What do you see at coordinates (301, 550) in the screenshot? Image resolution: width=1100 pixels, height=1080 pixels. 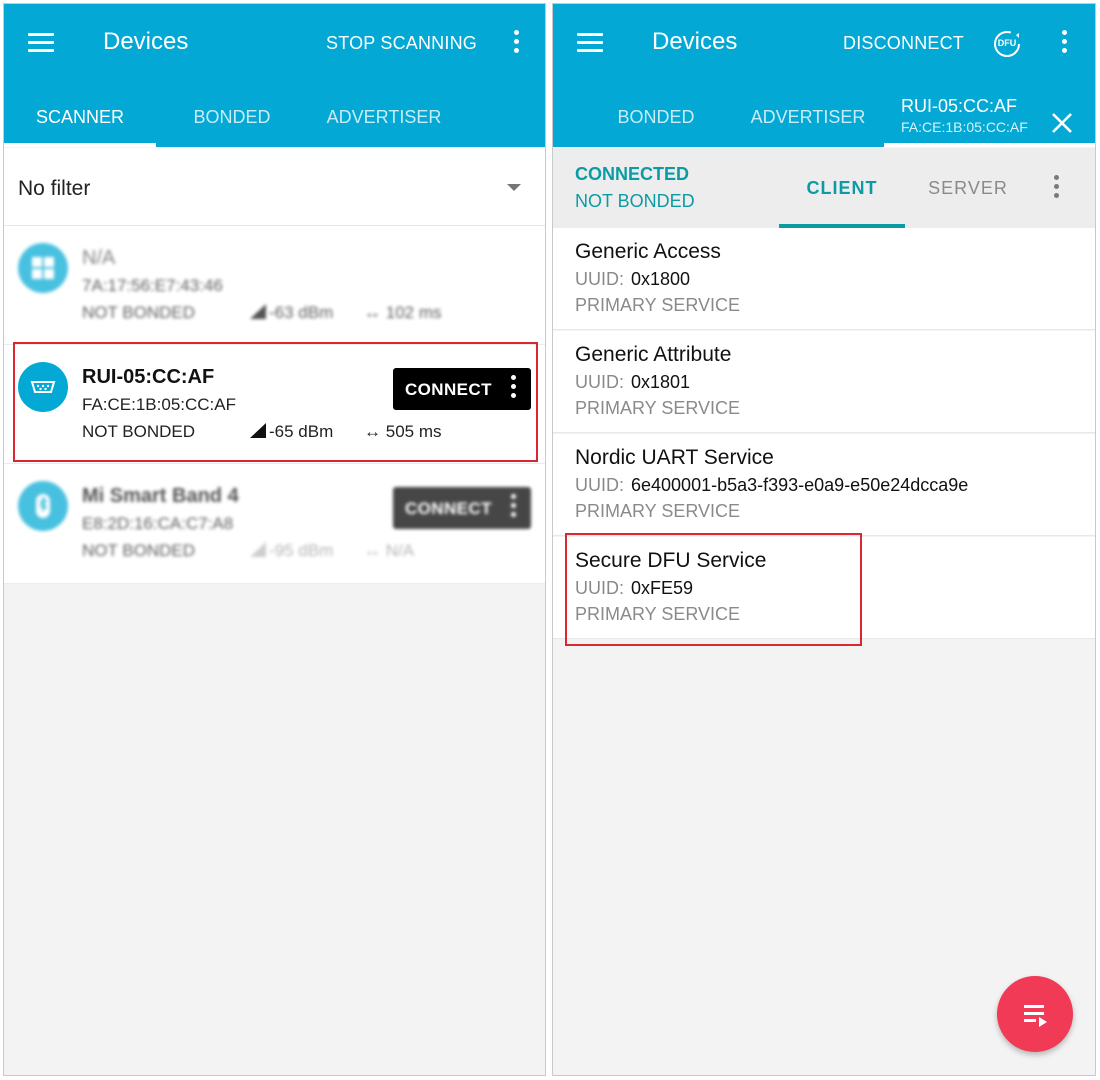 I see `rssi-value: -95 dBm` at bounding box center [301, 550].